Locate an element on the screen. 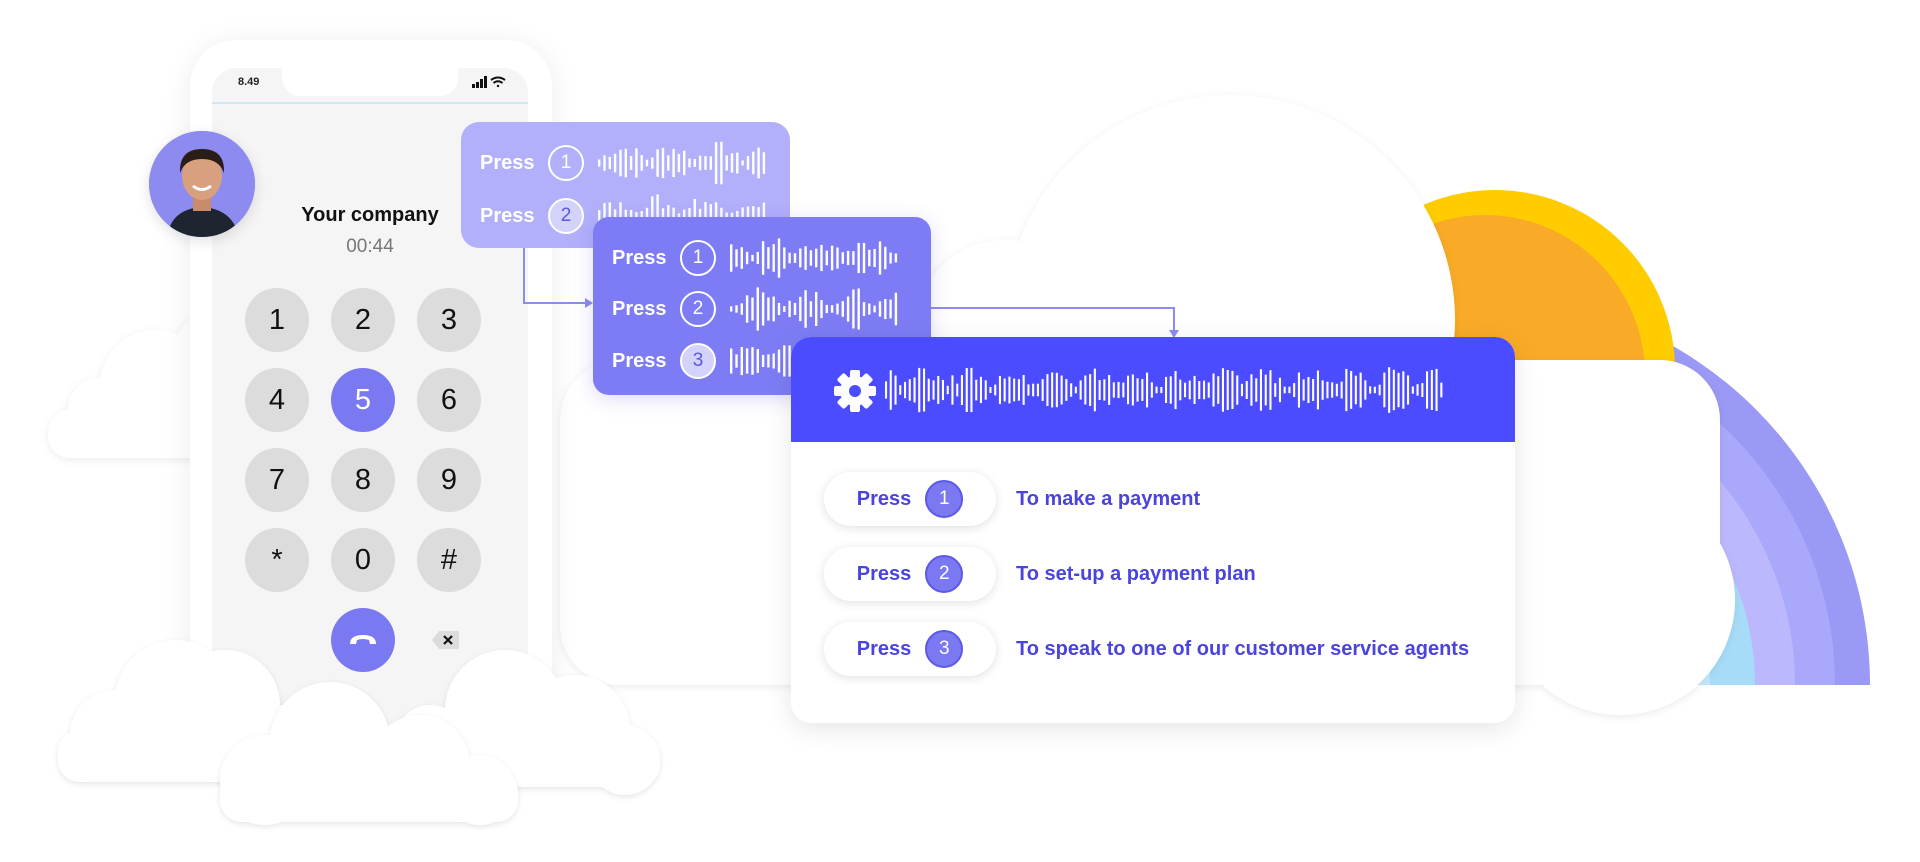 The height and width of the screenshot is (862, 1920). key-hash: # is located at coordinates (449, 560).